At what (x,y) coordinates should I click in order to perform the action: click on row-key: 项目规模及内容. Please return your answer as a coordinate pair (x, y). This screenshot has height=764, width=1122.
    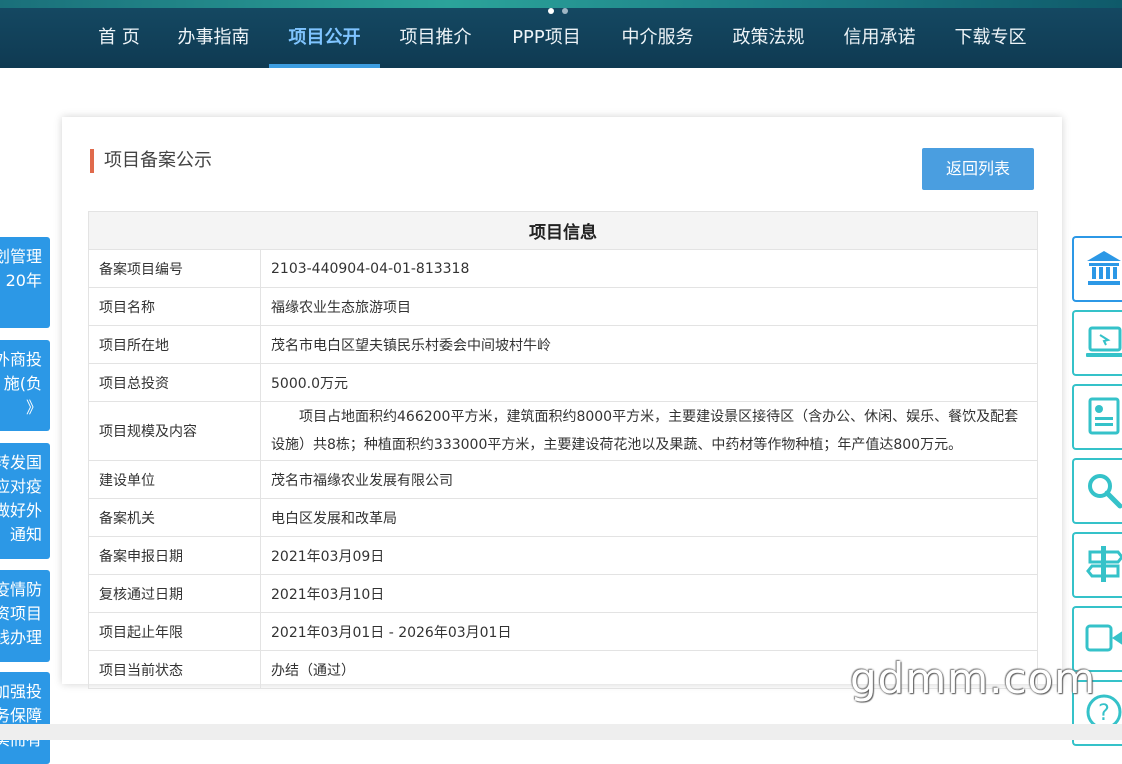
    Looking at the image, I should click on (174, 431).